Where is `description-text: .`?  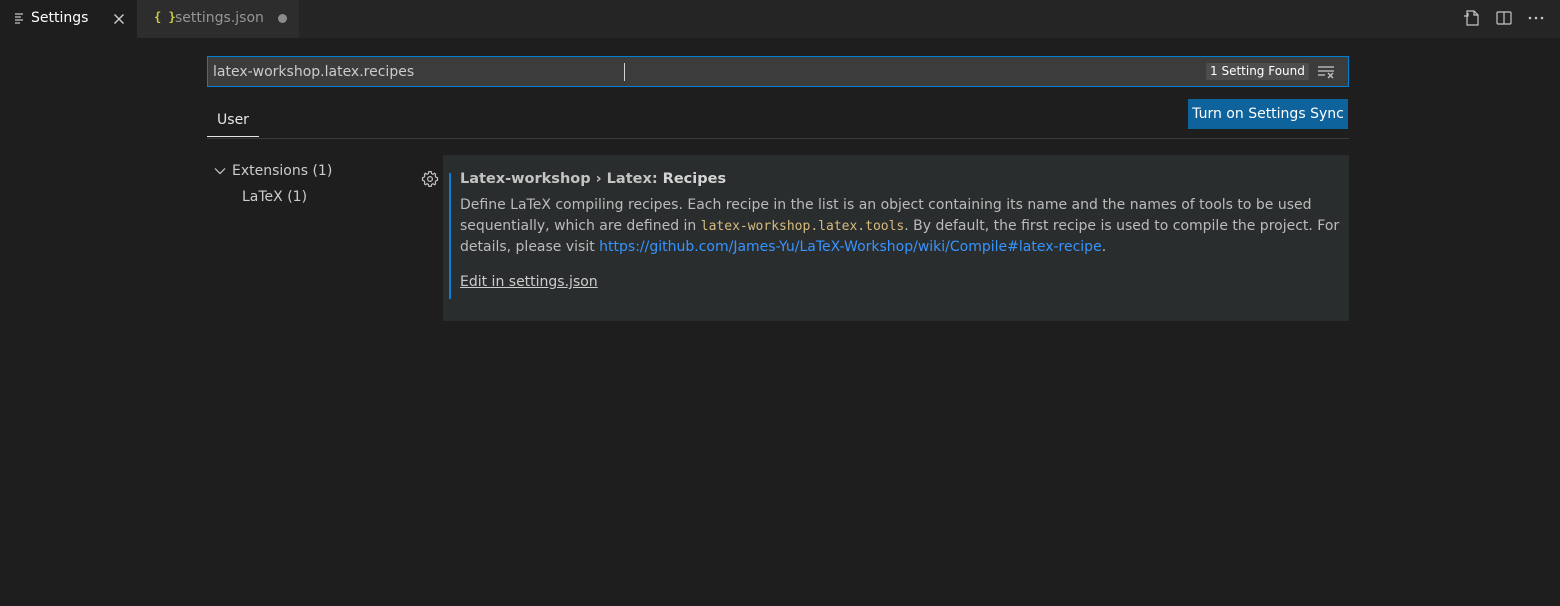 description-text: . is located at coordinates (1104, 247).